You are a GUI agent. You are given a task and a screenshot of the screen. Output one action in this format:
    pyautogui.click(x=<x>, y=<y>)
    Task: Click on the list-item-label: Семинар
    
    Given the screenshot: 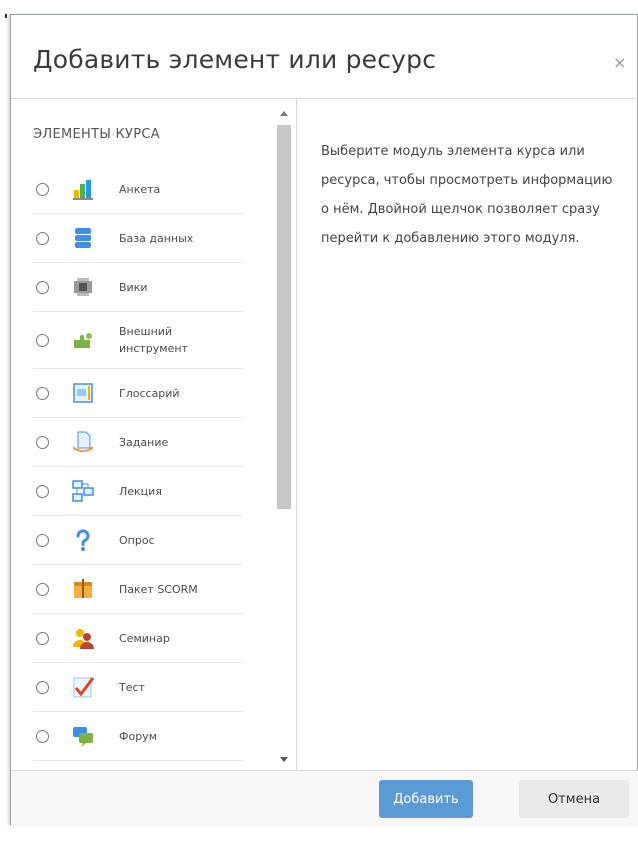 What is the action you would take?
    pyautogui.click(x=144, y=638)
    